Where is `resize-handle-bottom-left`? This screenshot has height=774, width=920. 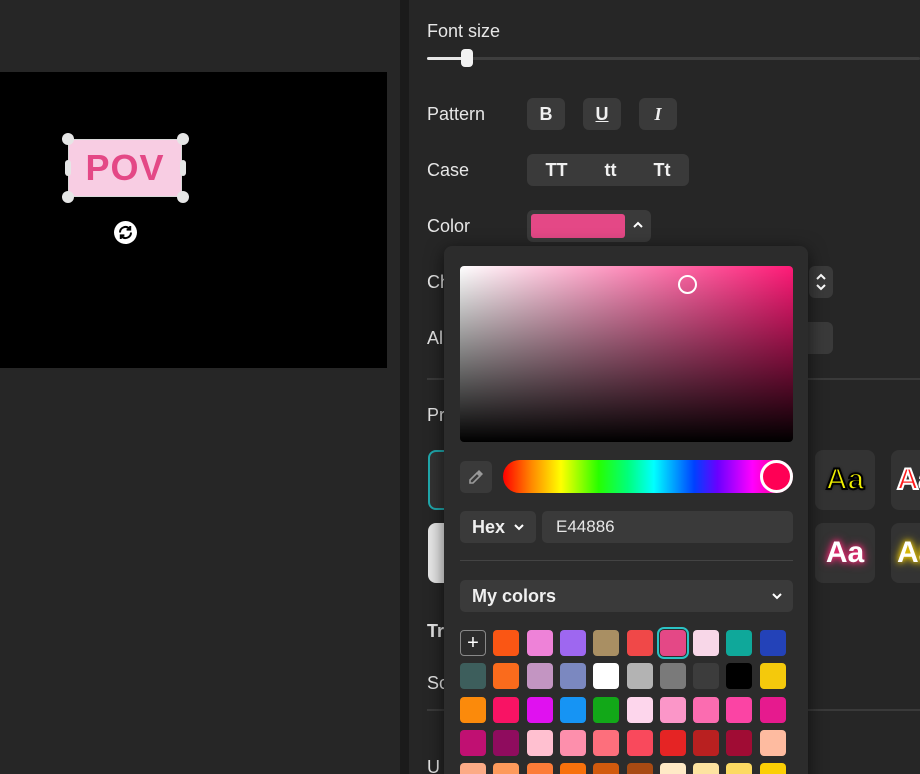 resize-handle-bottom-left is located at coordinates (68, 197).